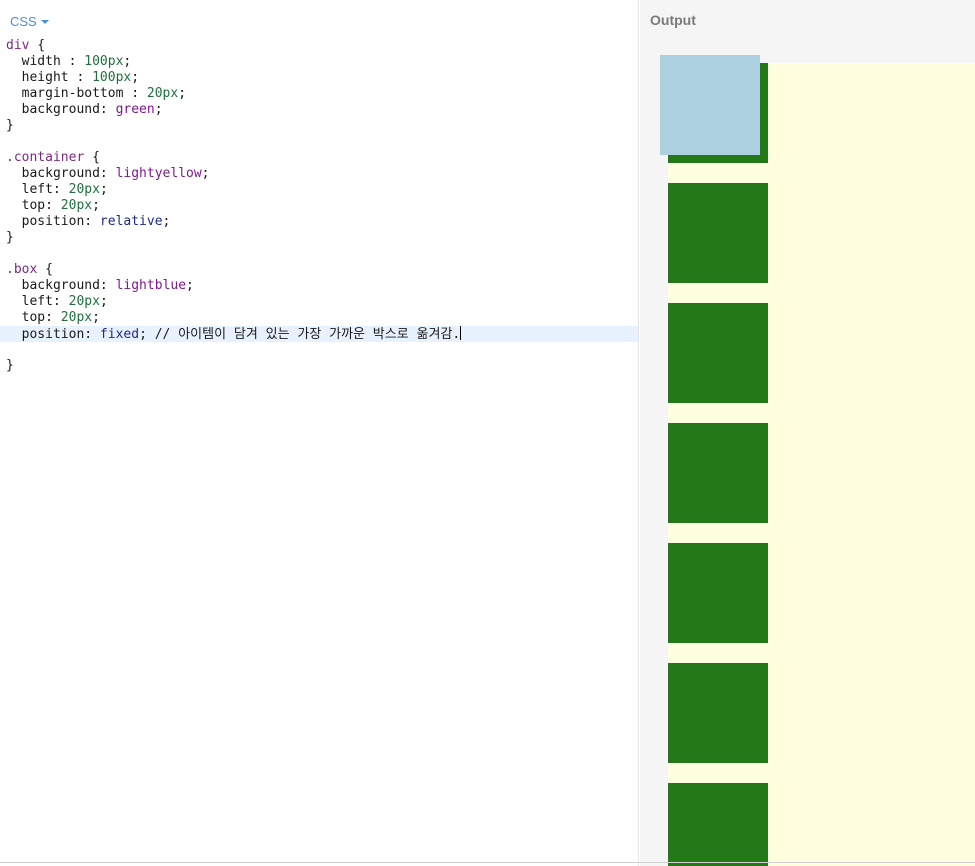  Describe the element at coordinates (76, 93) in the screenshot. I see `code-token: margin-bottom :` at that location.